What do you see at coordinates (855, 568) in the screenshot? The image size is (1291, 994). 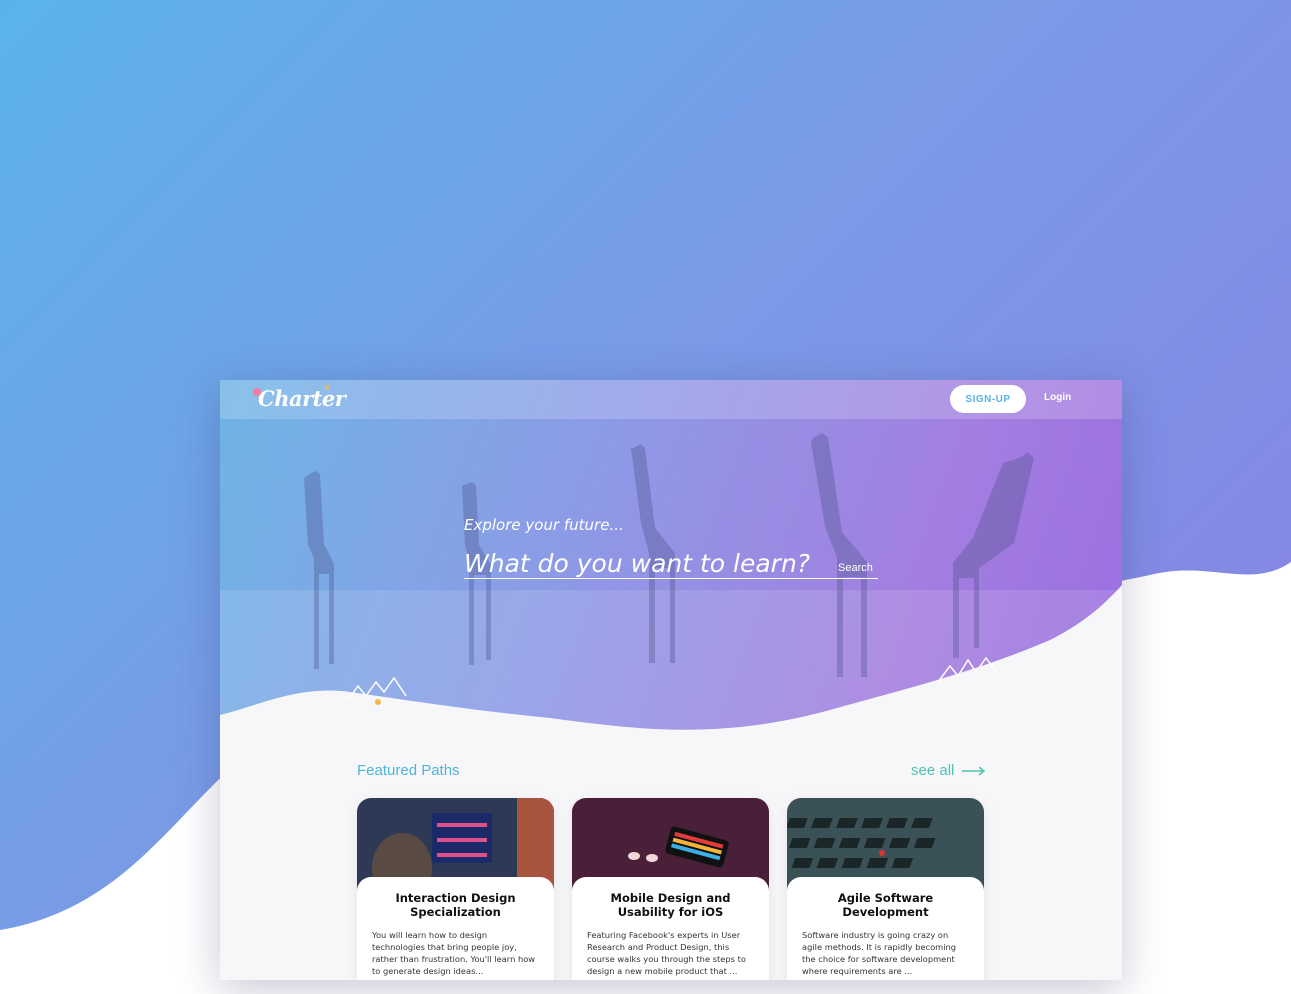 I see `search-button: Search` at bounding box center [855, 568].